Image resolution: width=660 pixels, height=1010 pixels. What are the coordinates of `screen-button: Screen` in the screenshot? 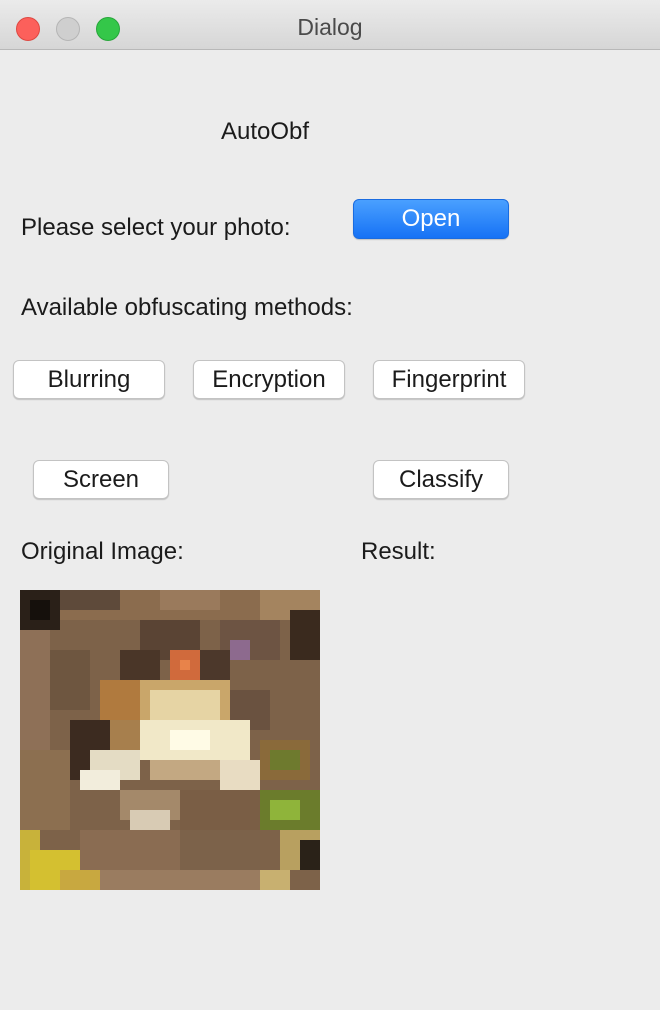 It's located at (101, 479).